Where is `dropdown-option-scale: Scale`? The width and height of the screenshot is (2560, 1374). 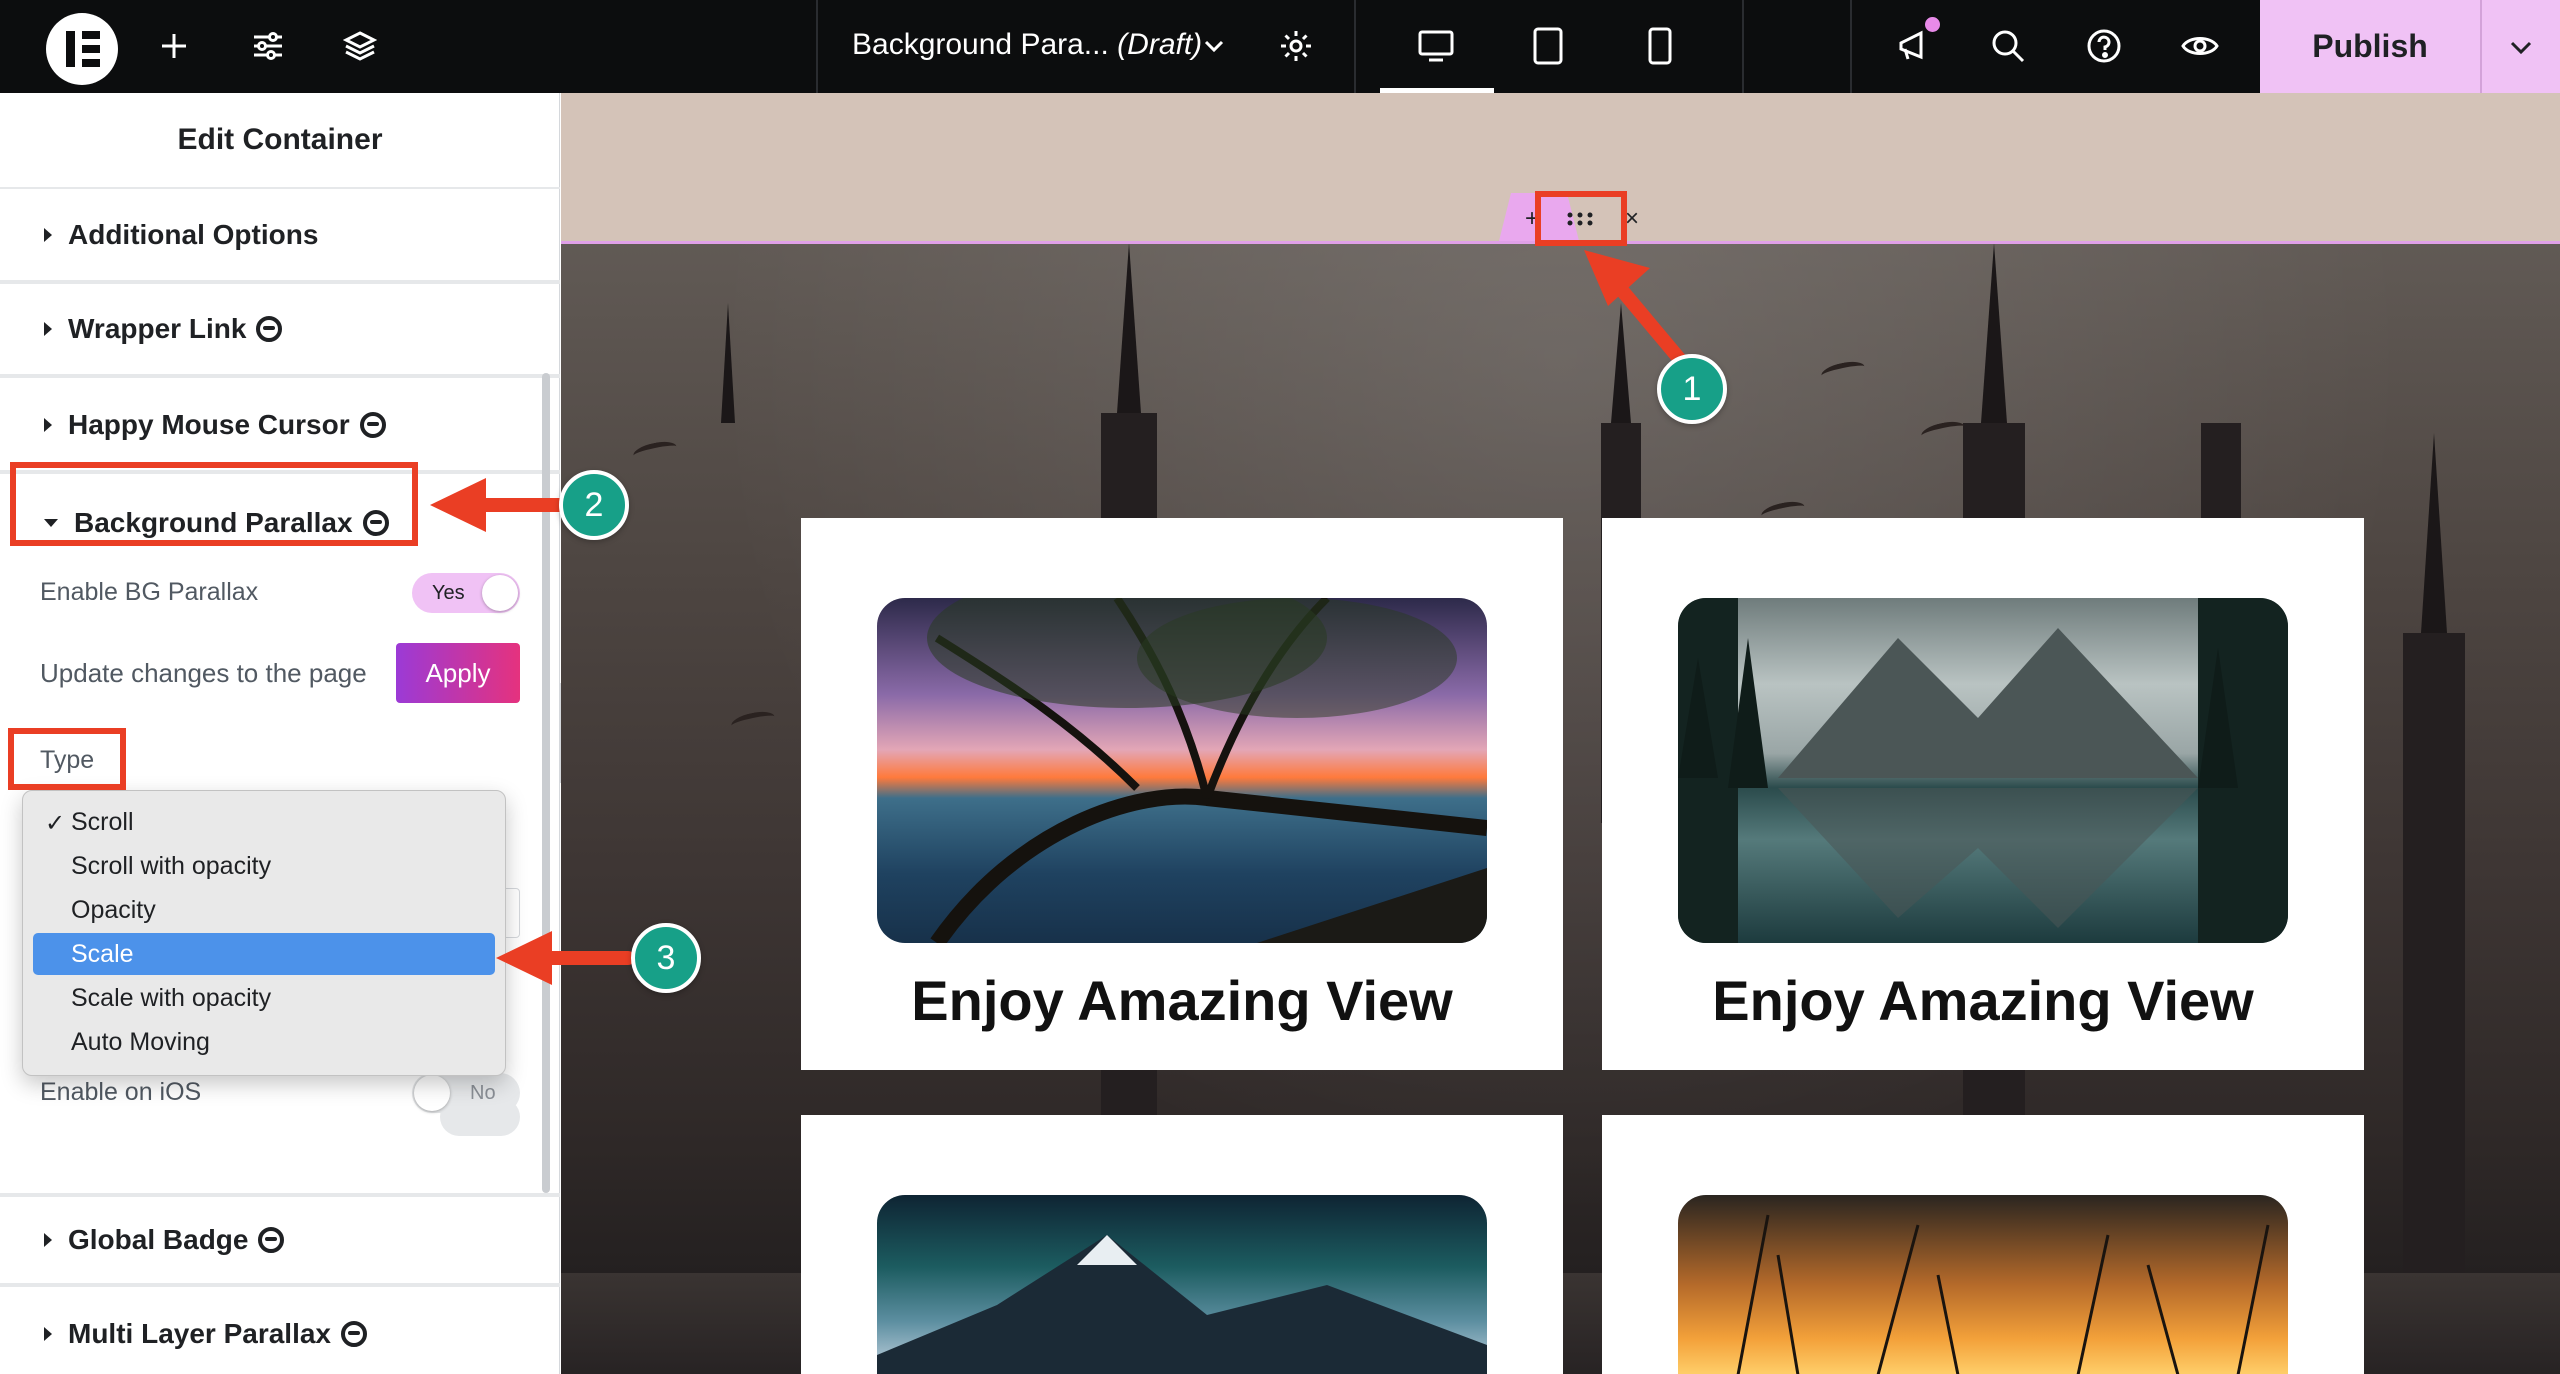 dropdown-option-scale: Scale is located at coordinates (264, 954).